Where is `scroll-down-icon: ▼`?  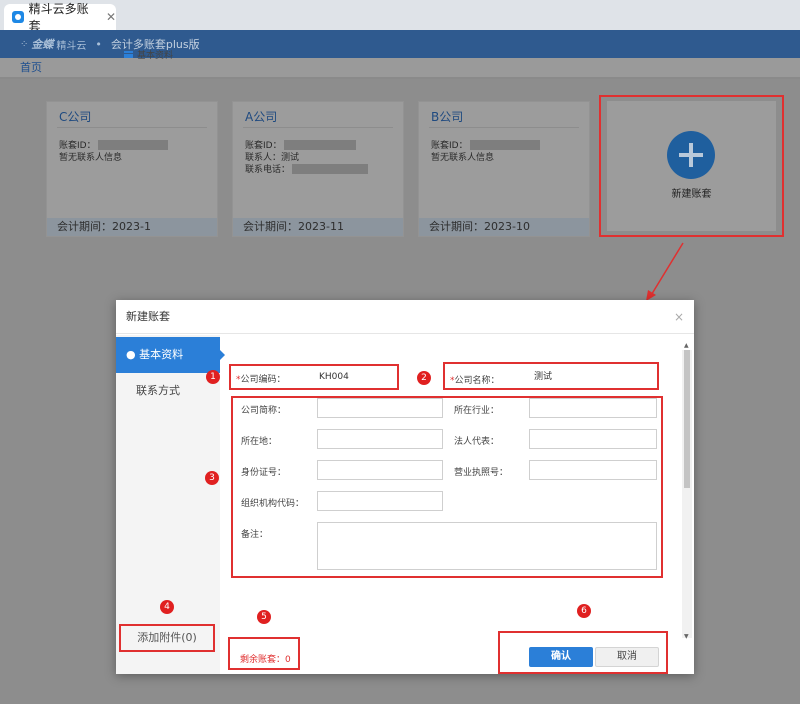
scroll-down-icon: ▼ is located at coordinates (686, 636).